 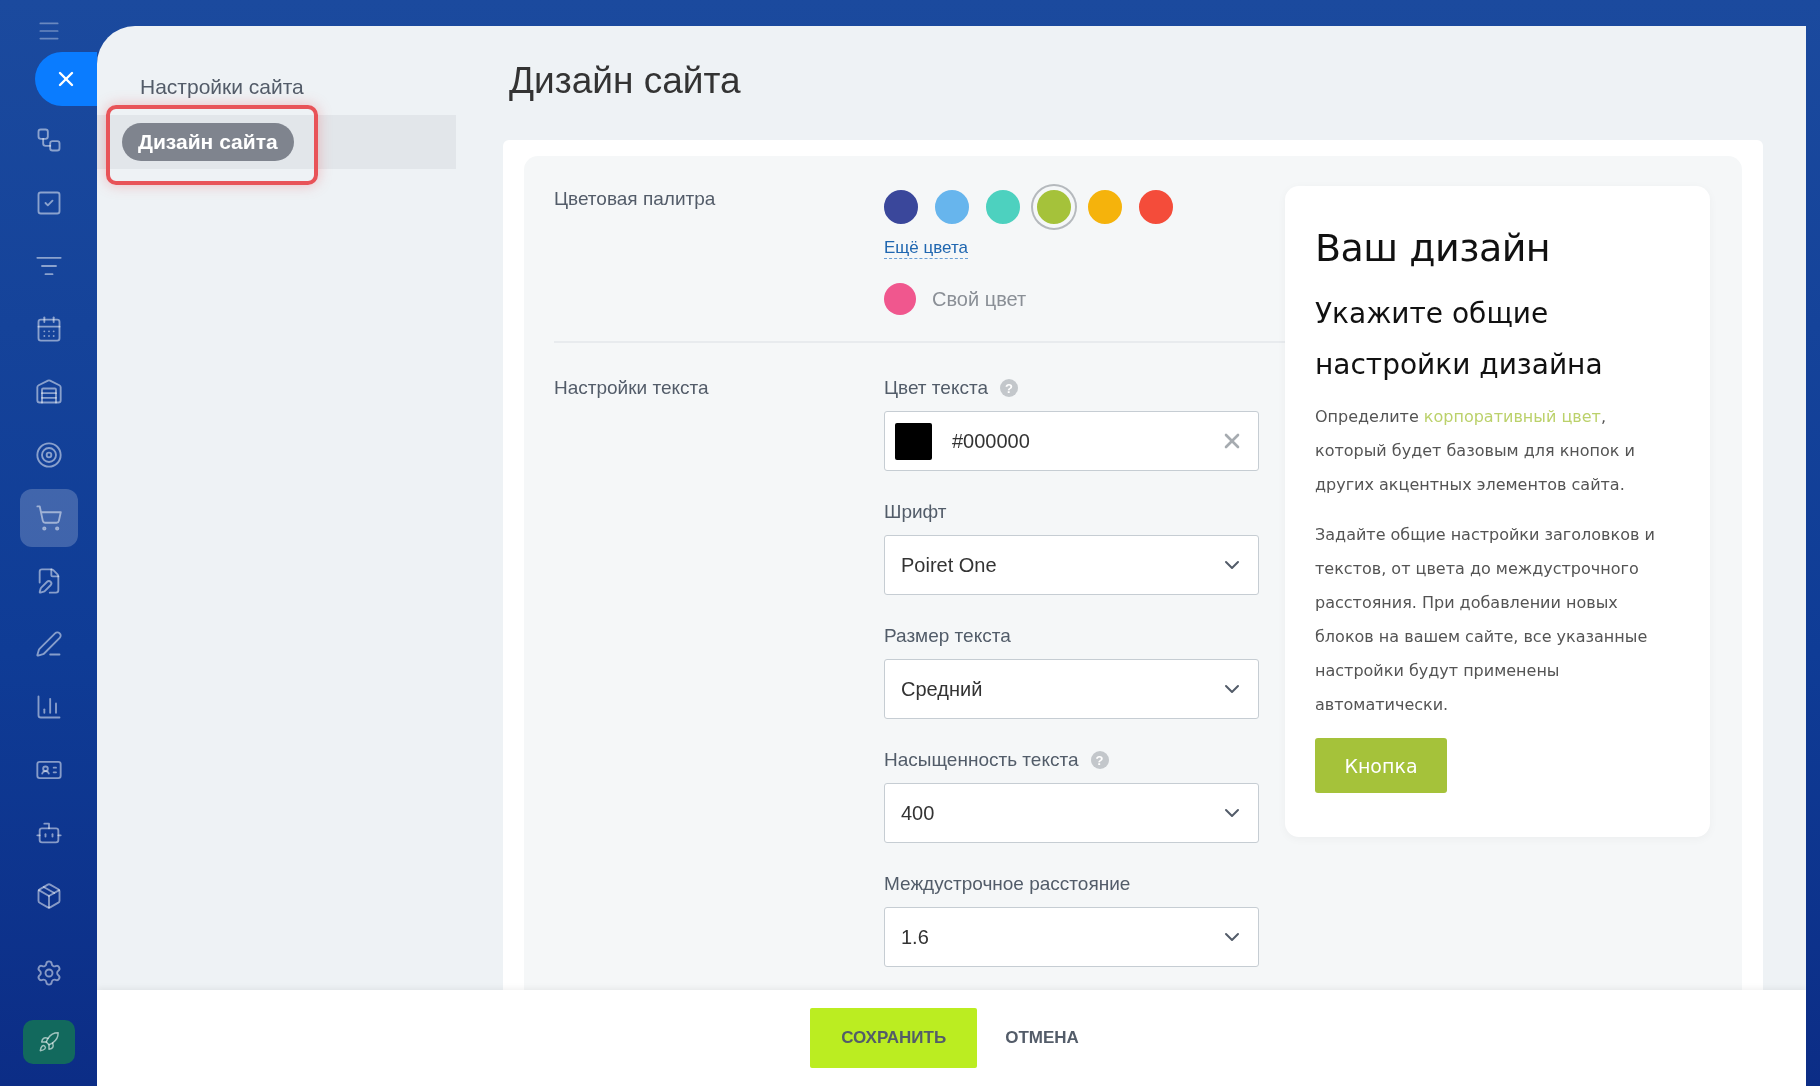 I want to click on color-chip, so click(x=913, y=441).